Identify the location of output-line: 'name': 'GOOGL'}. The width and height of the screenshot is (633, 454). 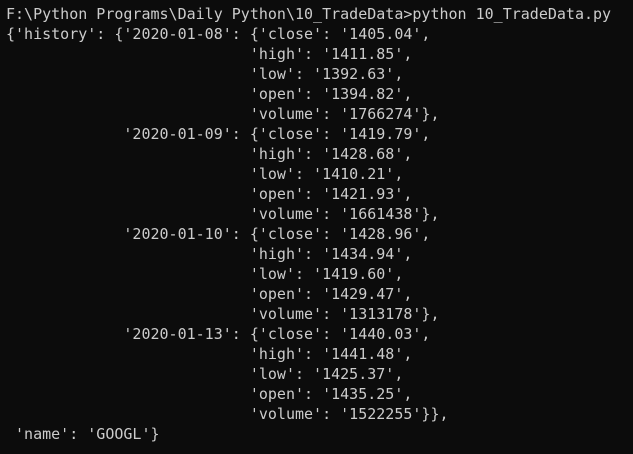
(83, 434).